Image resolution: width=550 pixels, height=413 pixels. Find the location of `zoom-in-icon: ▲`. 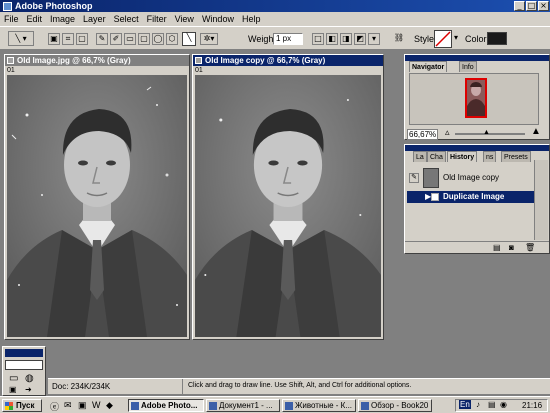

zoom-in-icon: ▲ is located at coordinates (536, 131).